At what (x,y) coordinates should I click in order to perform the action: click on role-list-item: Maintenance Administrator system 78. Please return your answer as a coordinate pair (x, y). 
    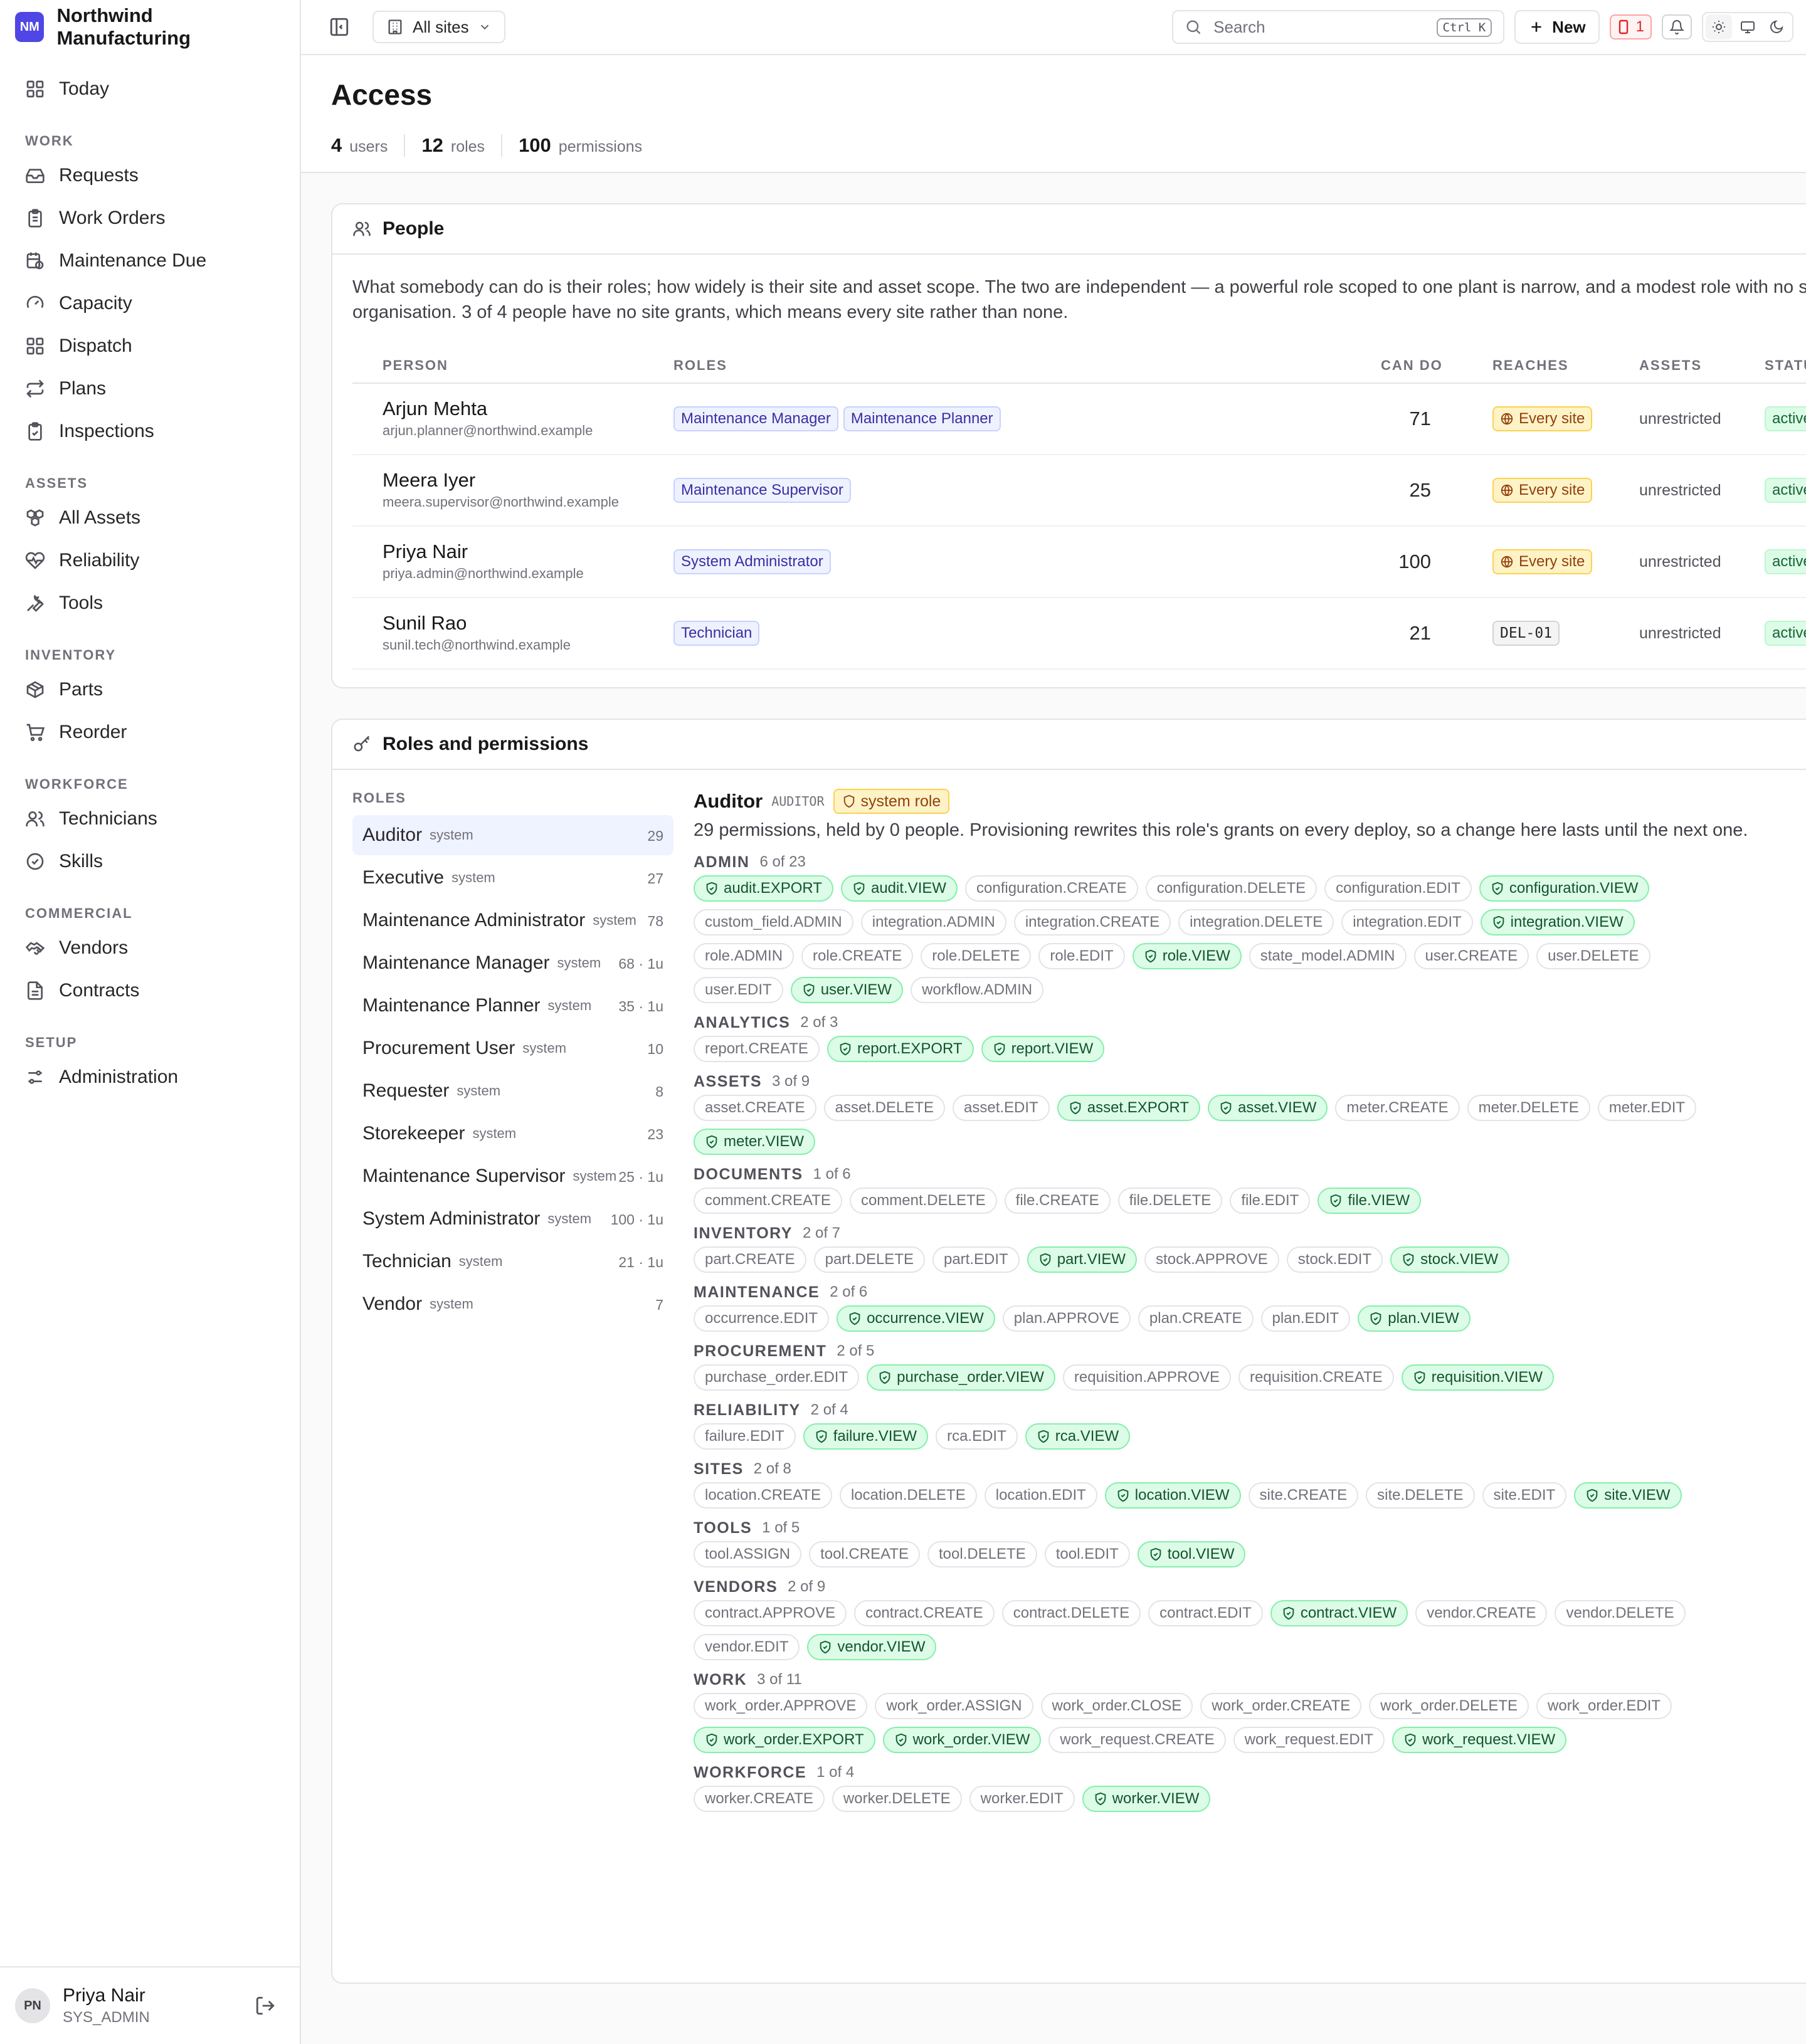
    Looking at the image, I should click on (512, 920).